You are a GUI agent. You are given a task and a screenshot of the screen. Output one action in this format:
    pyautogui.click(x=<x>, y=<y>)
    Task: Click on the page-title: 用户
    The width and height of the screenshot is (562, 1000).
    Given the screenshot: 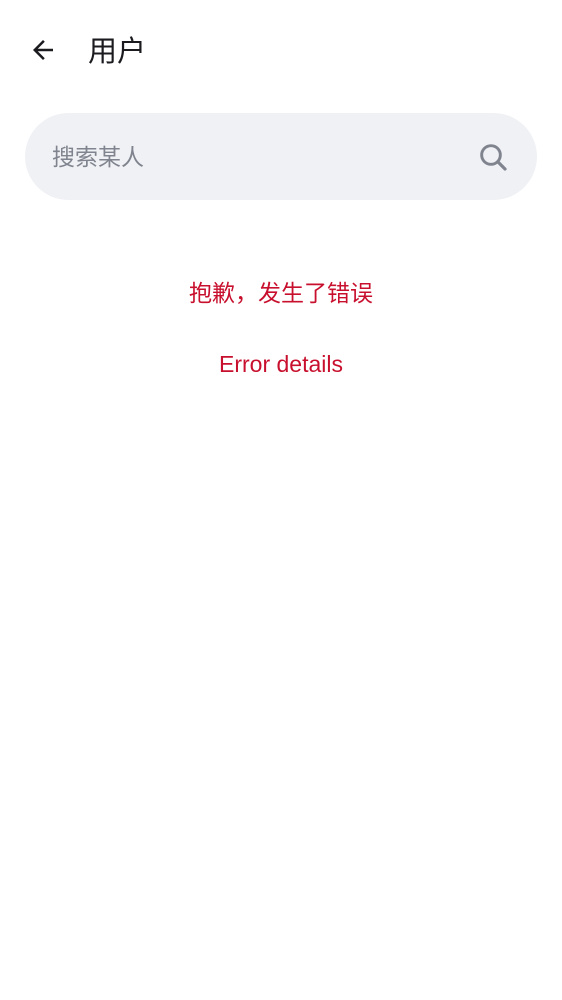 What is the action you would take?
    pyautogui.click(x=117, y=51)
    